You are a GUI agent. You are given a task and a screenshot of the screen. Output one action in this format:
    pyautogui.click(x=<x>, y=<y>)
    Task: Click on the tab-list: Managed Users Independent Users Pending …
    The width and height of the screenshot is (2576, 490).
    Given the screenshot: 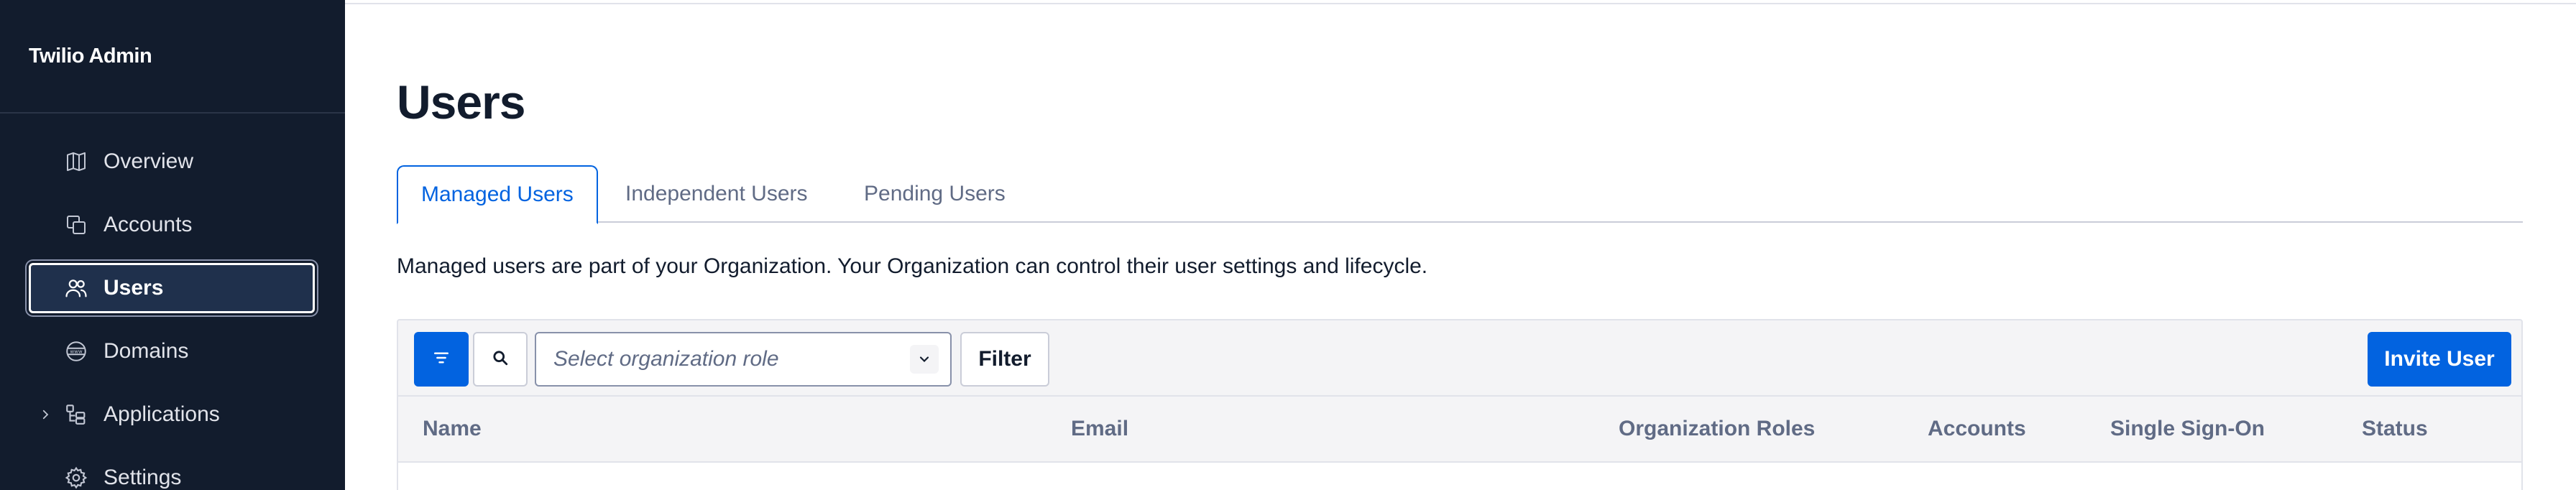 What is the action you would take?
    pyautogui.click(x=1460, y=194)
    